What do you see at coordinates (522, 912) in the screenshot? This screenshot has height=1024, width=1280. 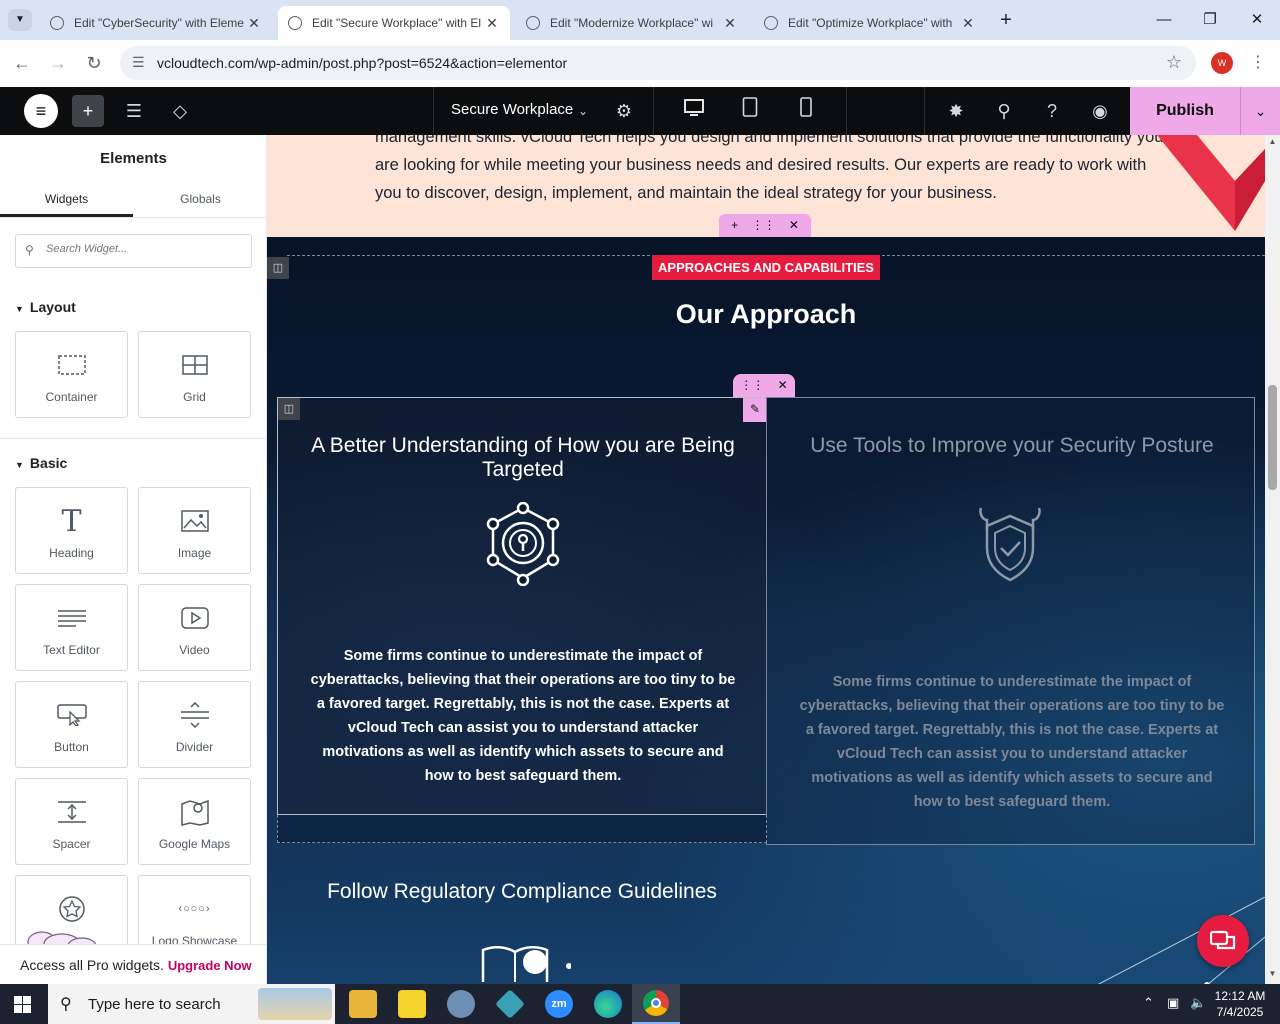 I see `approach-card-compliance: Follow Regulatory Compliance Guidelines` at bounding box center [522, 912].